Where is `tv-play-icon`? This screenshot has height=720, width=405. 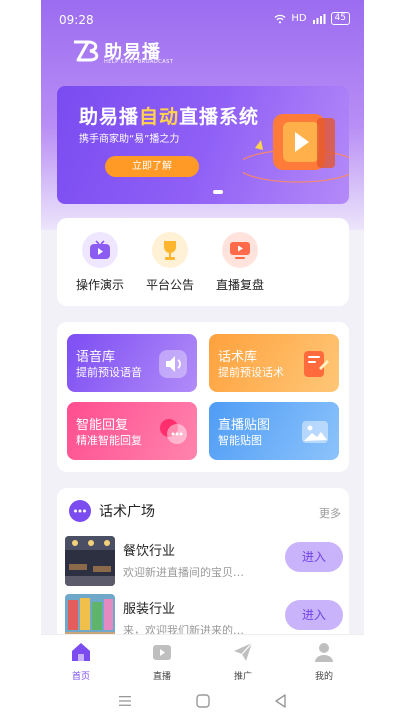 tv-play-icon is located at coordinates (100, 250).